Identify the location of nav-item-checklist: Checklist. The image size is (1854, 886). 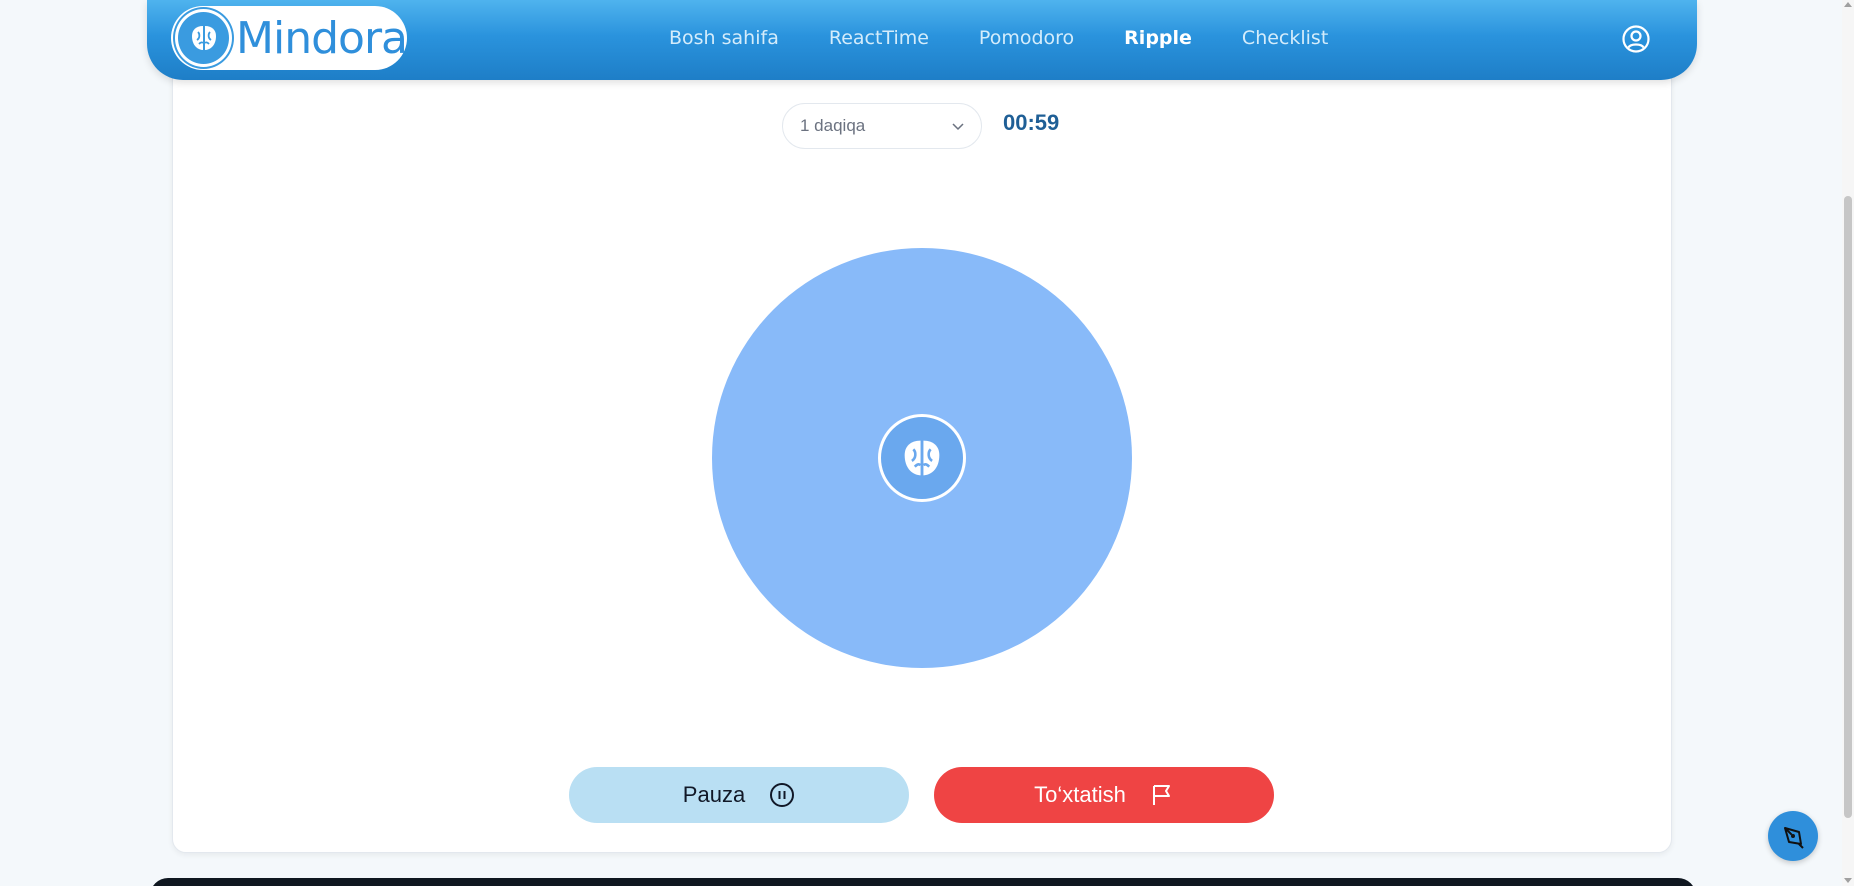
(1285, 38).